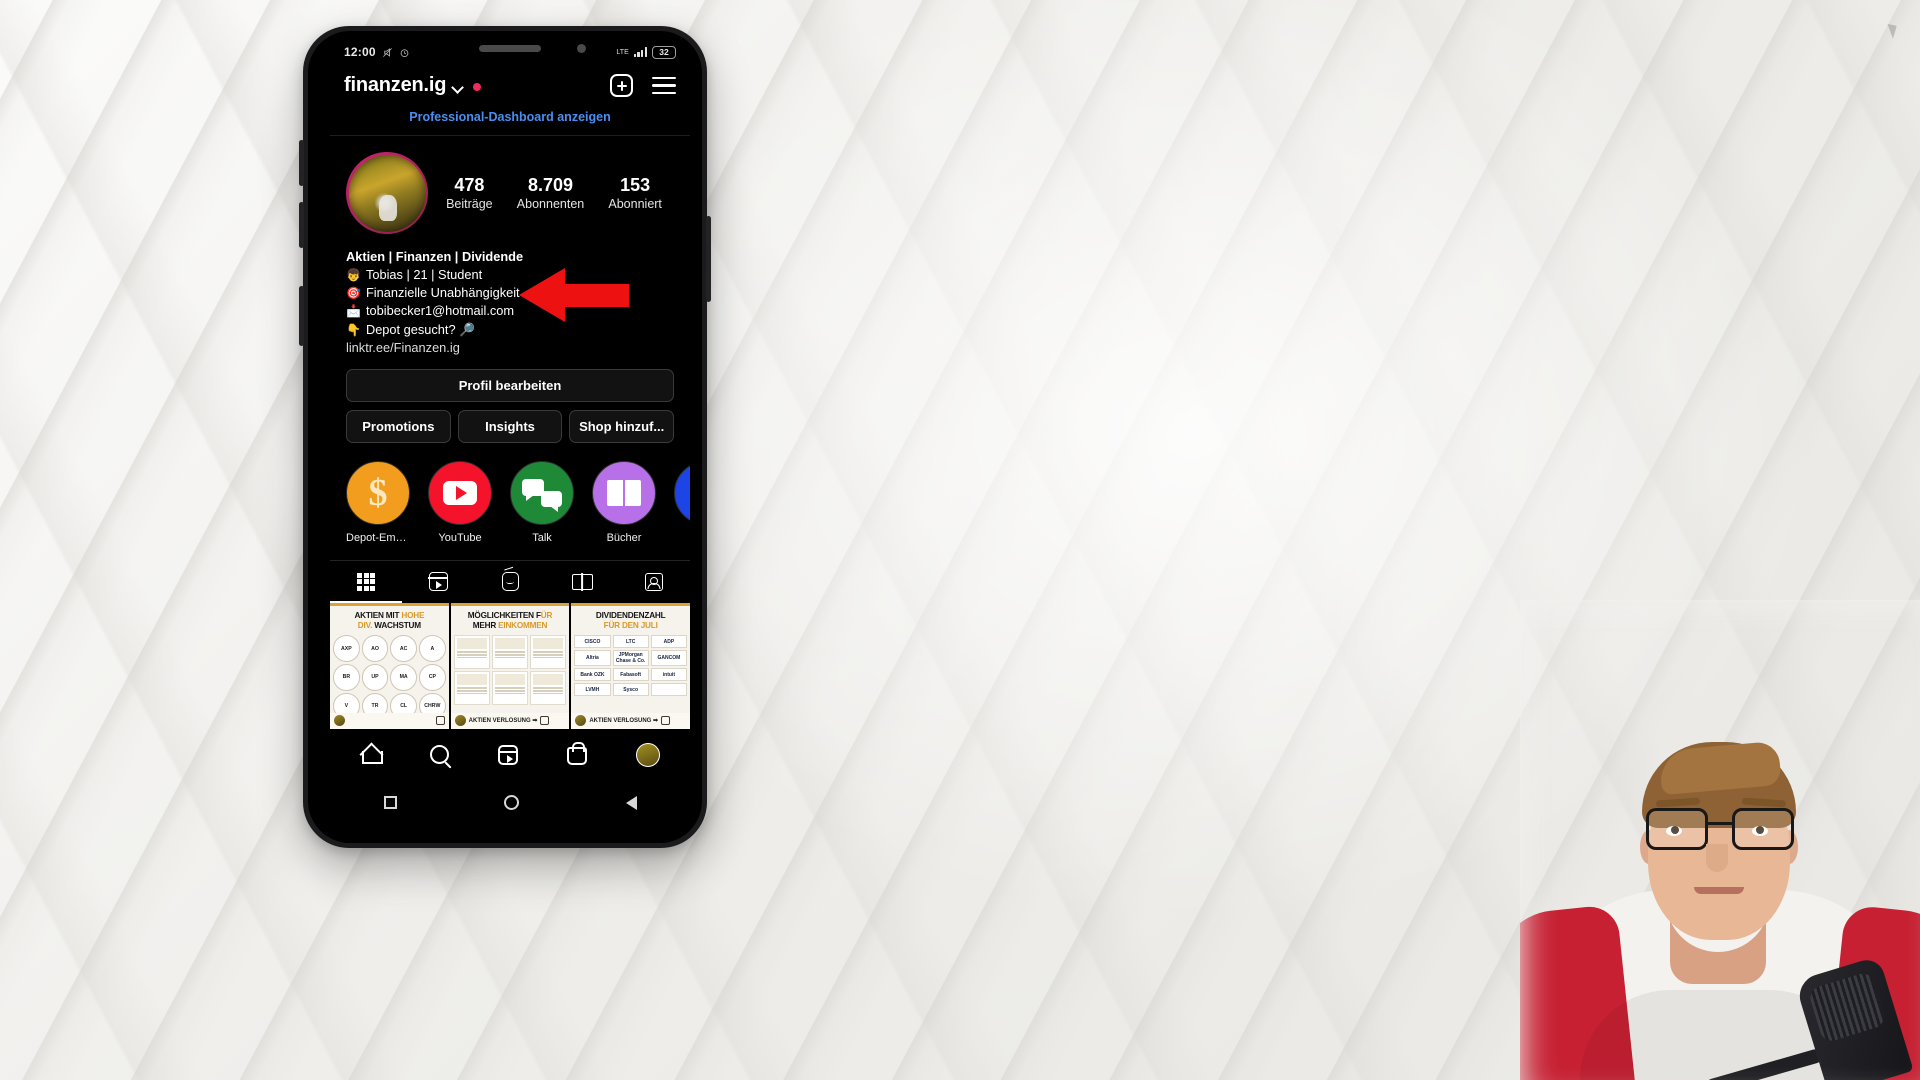 The width and height of the screenshot is (1920, 1080). Describe the element at coordinates (469, 203) in the screenshot. I see `stat-posts-label: Beiträge` at that location.